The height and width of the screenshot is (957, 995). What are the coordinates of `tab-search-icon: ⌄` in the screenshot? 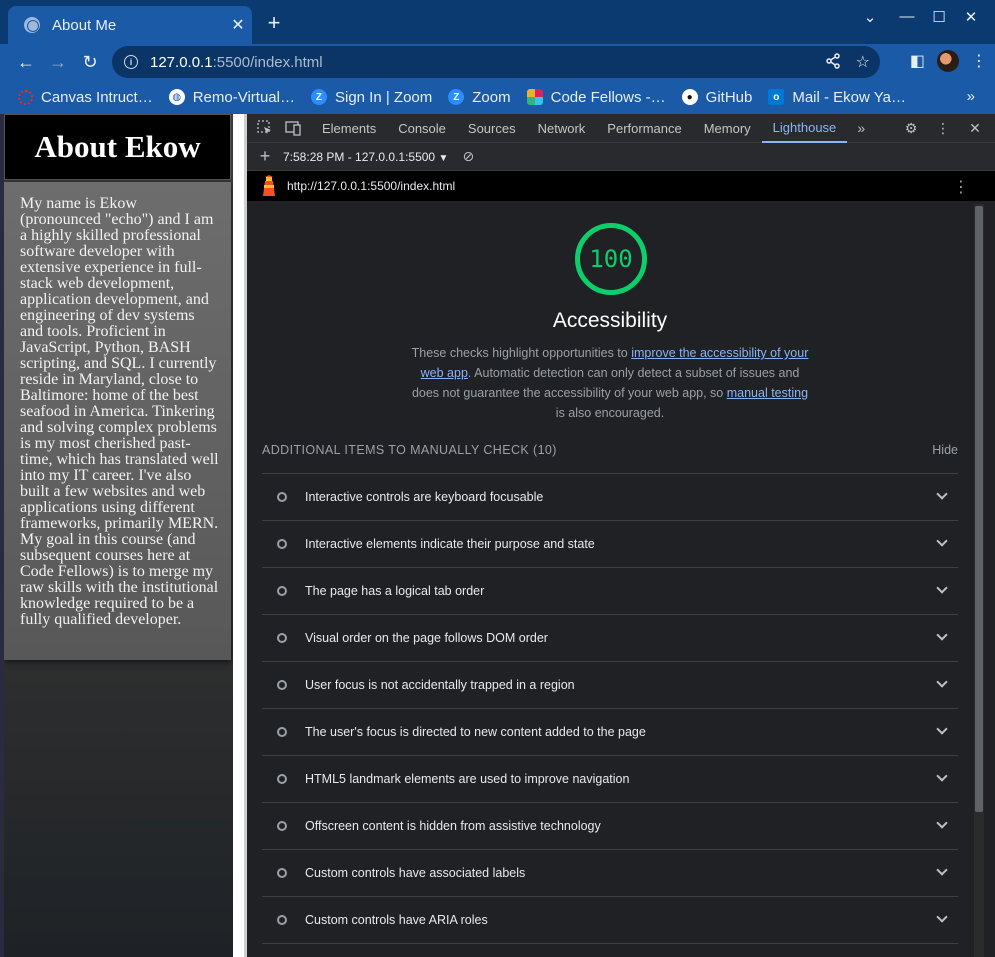 It's located at (870, 17).